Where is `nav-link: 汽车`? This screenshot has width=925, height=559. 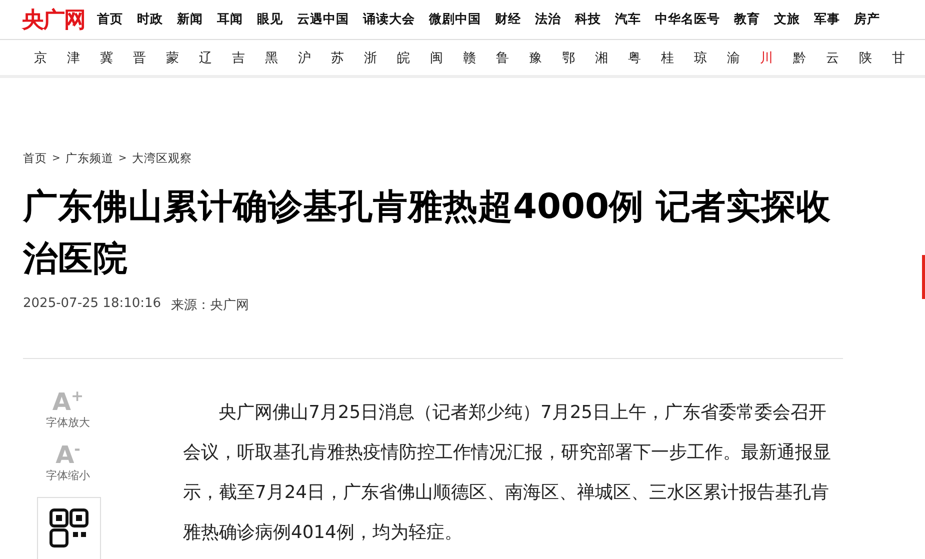
nav-link: 汽车 is located at coordinates (628, 19).